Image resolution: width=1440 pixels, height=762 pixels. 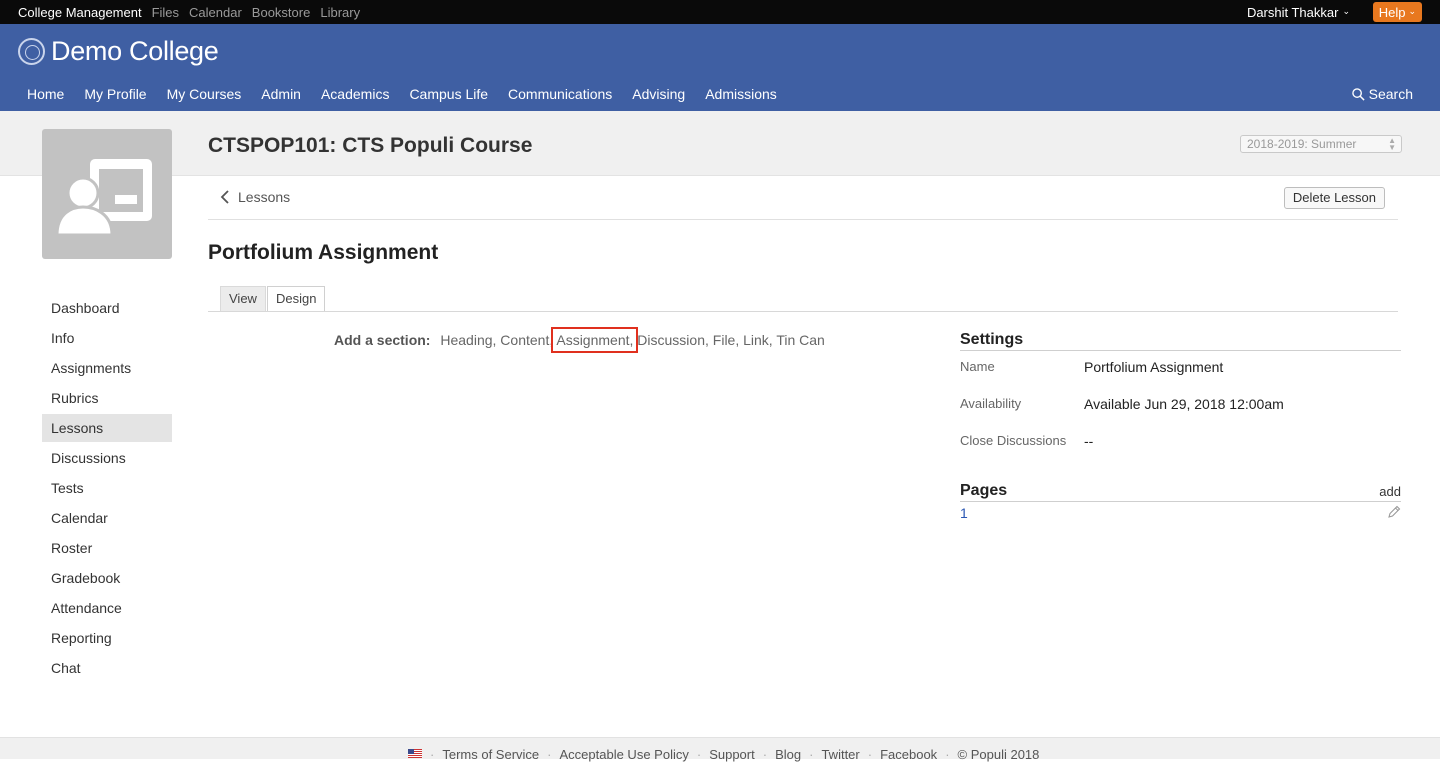 I want to click on sidebar-item-info: Info, so click(x=107, y=338).